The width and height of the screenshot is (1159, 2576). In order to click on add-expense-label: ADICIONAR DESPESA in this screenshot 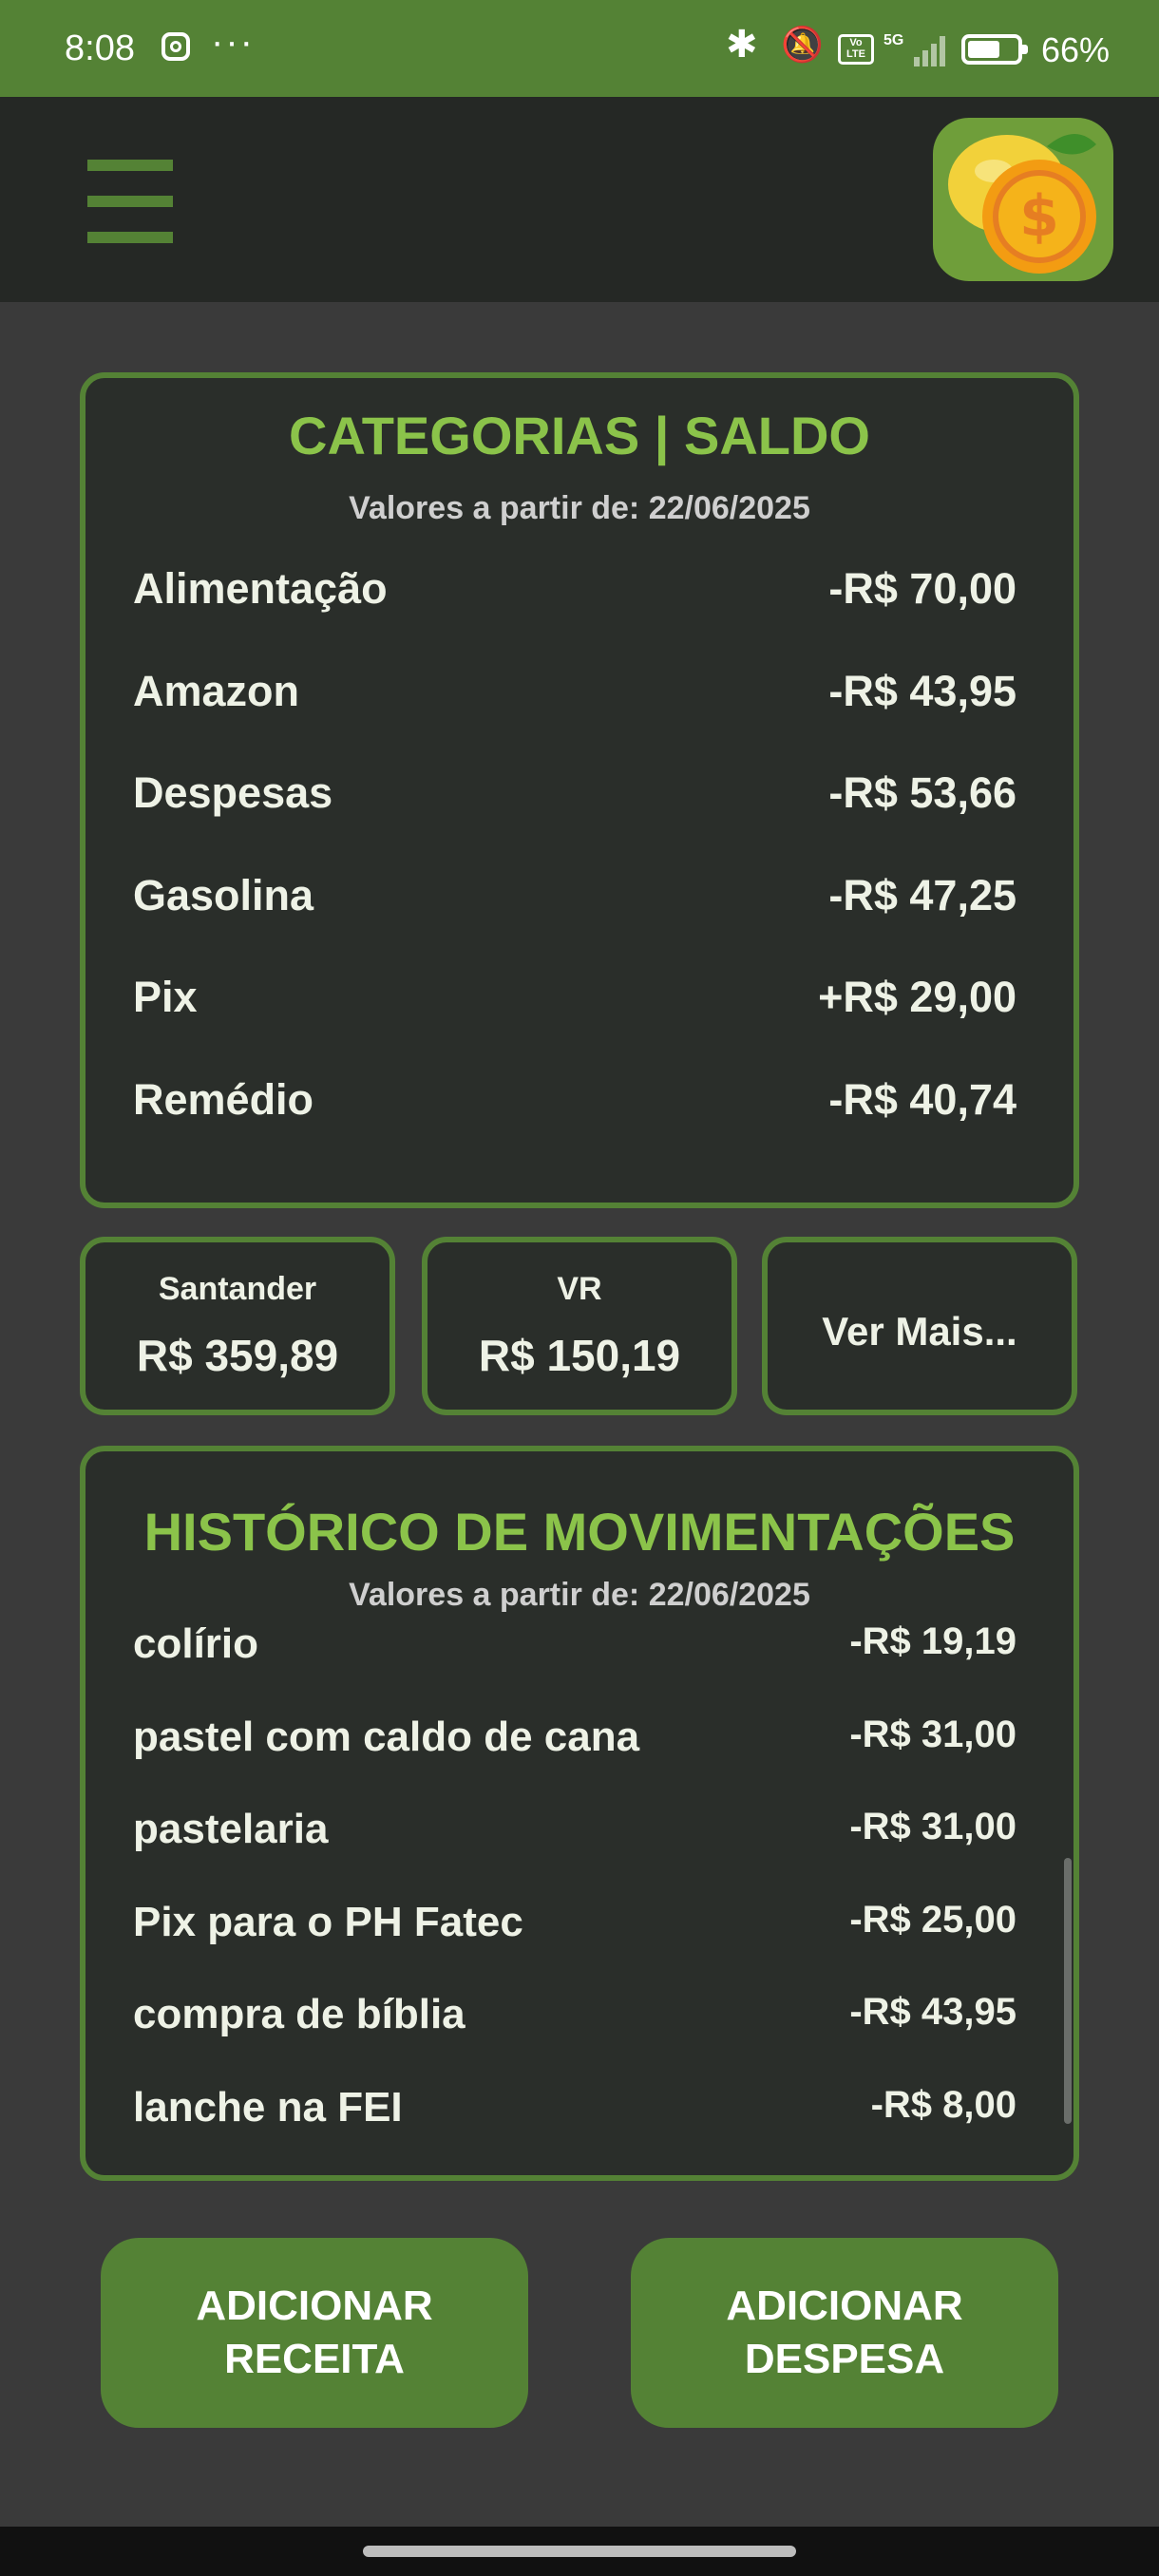, I will do `click(844, 2332)`.